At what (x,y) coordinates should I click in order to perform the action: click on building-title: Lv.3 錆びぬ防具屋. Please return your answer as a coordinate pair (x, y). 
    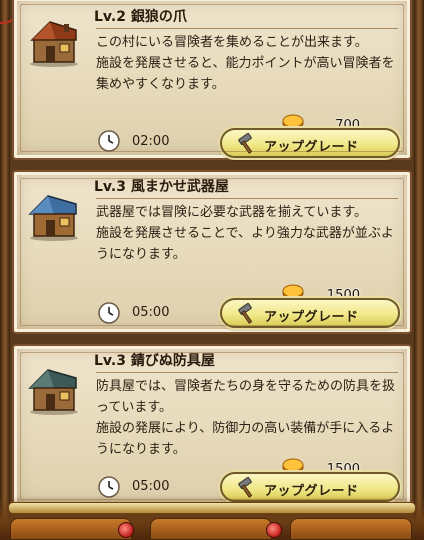
    Looking at the image, I should click on (154, 361).